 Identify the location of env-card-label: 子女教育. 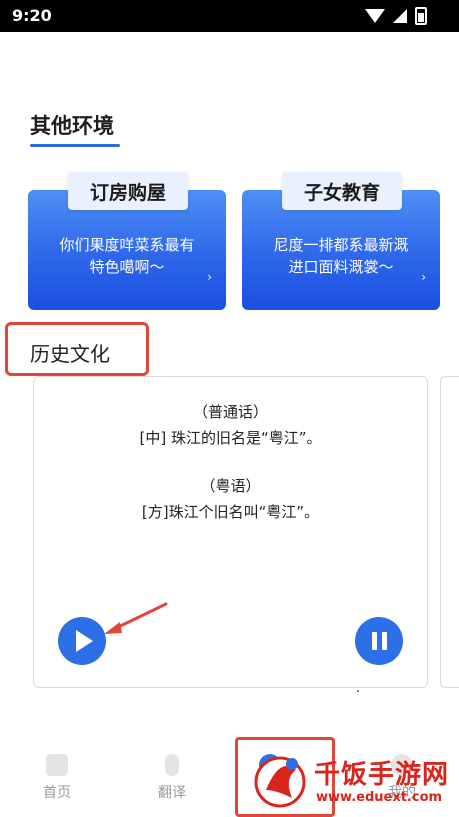
(342, 191).